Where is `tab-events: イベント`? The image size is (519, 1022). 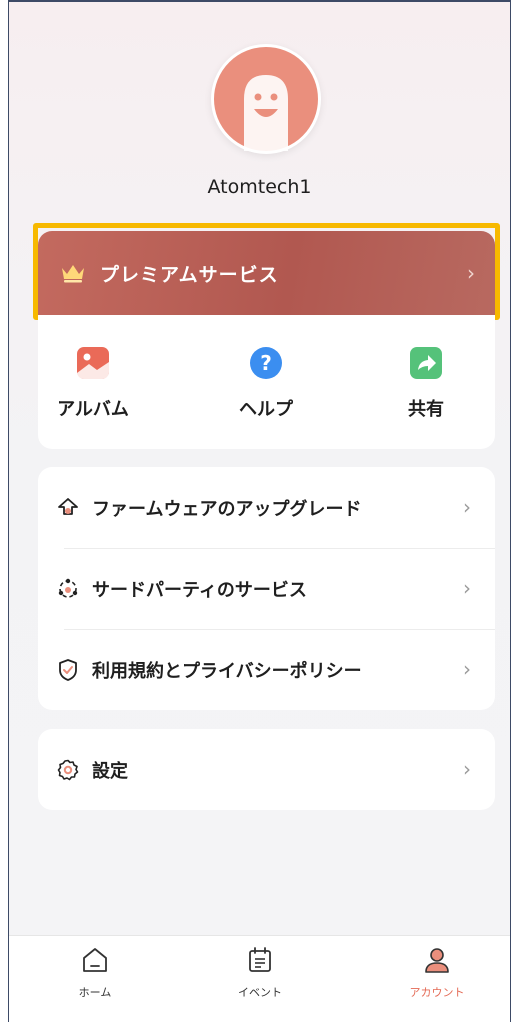 tab-events: イベント is located at coordinates (260, 972).